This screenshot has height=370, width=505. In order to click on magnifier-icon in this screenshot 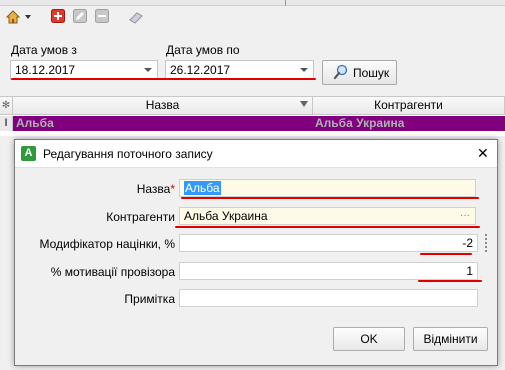, I will do `click(341, 72)`.